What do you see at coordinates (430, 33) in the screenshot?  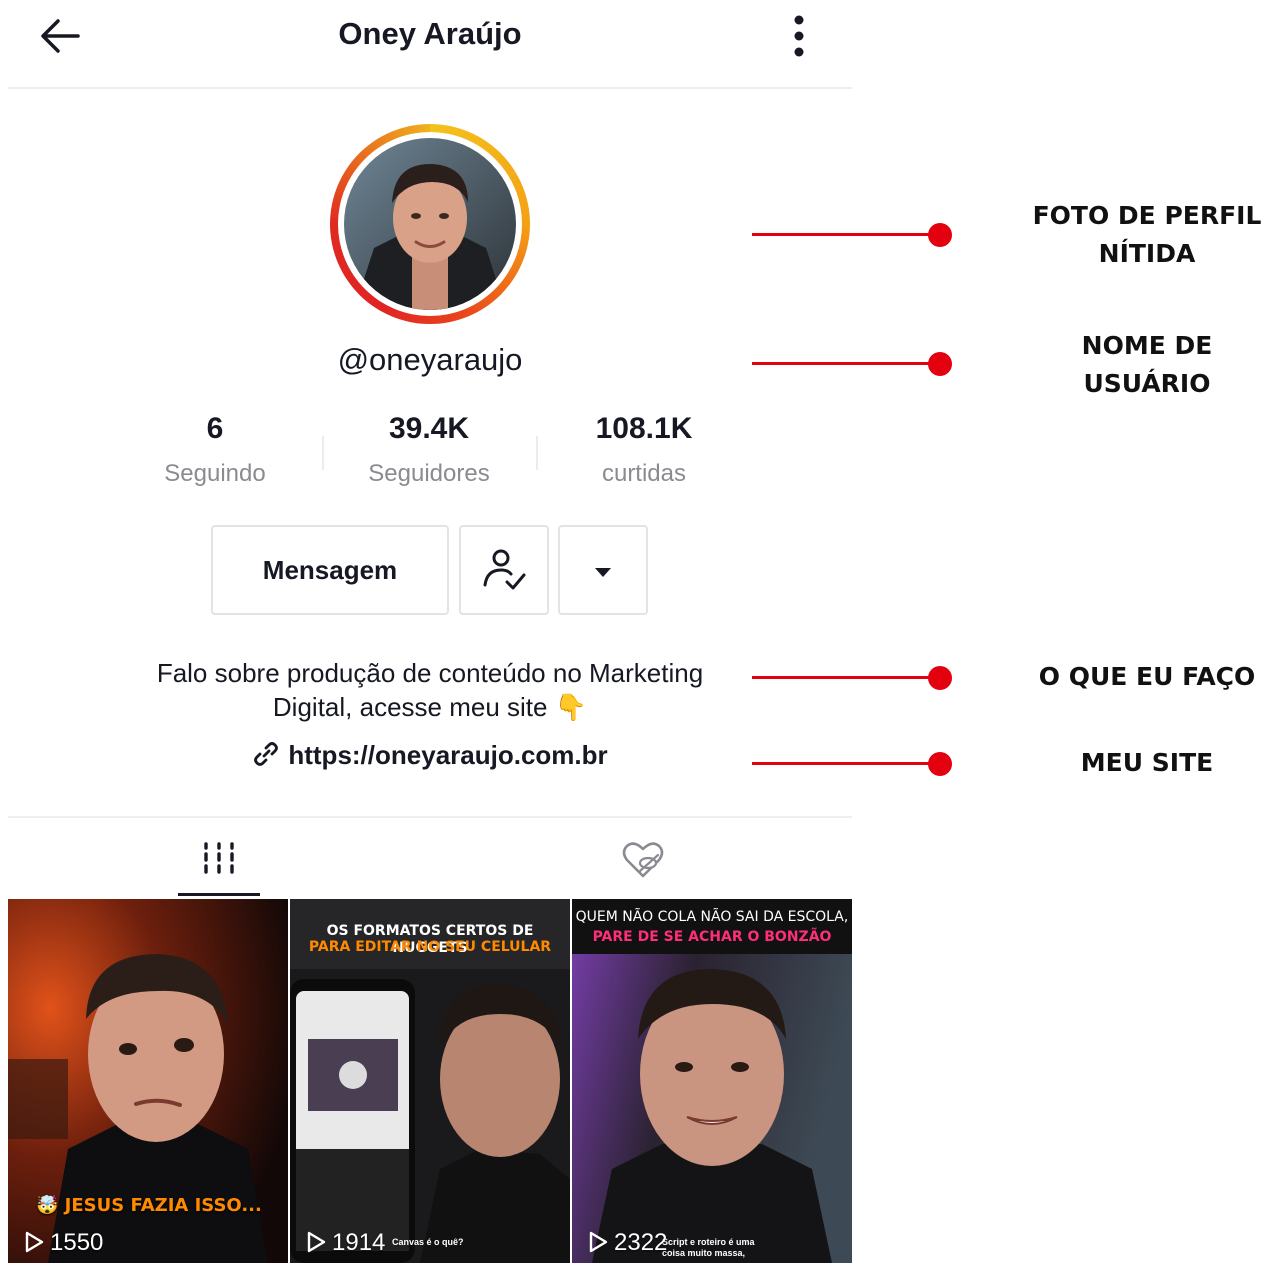 I see `page-title: Oney Araújo` at bounding box center [430, 33].